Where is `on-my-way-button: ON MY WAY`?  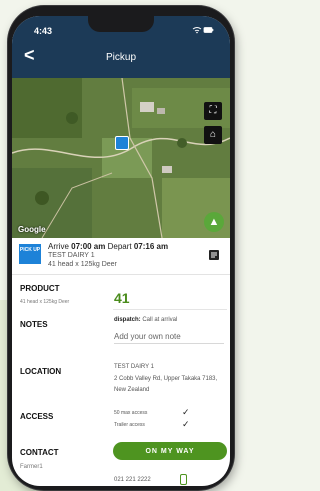
on-my-way-button: ON MY WAY is located at coordinates (170, 451).